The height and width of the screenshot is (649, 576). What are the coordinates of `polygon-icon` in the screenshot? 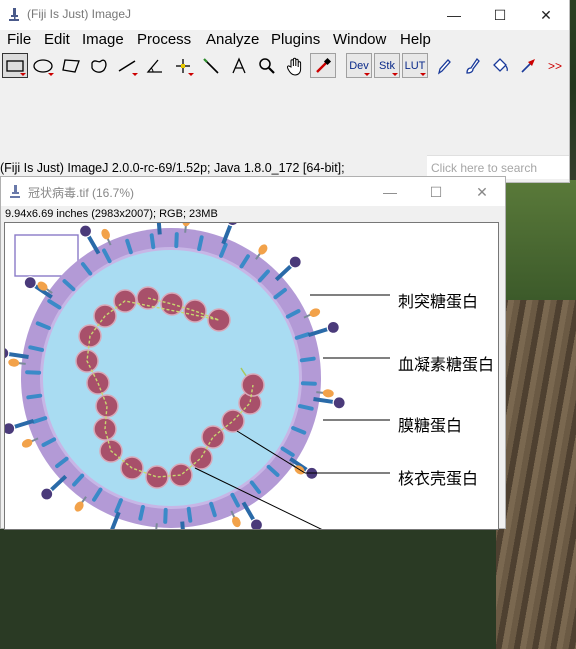 It's located at (71, 66).